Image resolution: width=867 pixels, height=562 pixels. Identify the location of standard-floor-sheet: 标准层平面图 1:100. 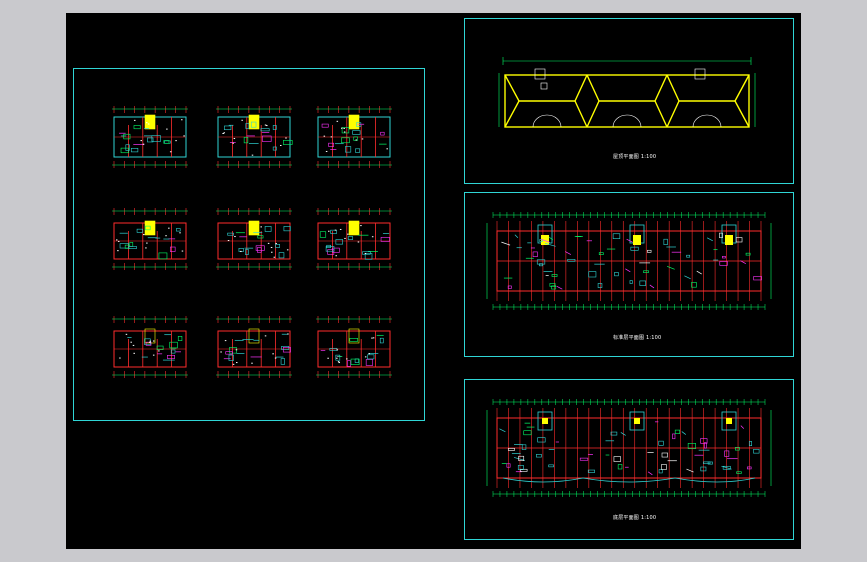
(629, 274).